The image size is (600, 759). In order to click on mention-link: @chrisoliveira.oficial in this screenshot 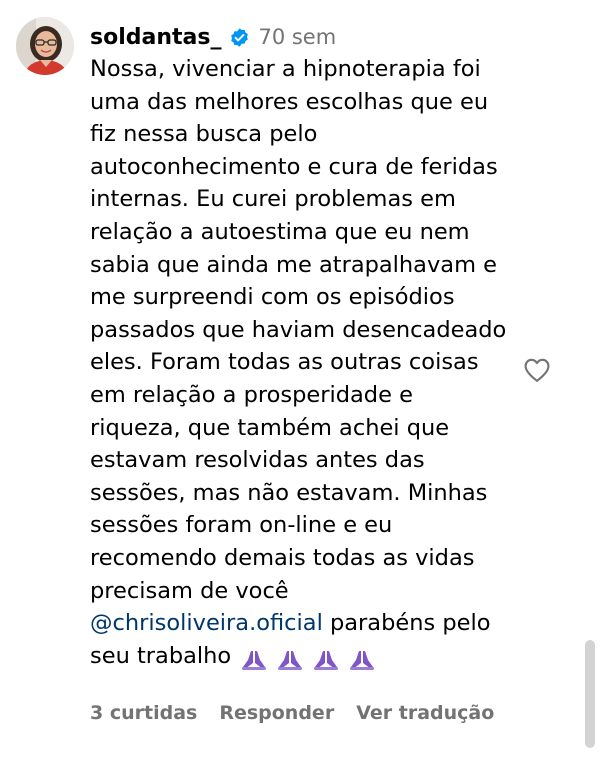, I will do `click(206, 623)`.